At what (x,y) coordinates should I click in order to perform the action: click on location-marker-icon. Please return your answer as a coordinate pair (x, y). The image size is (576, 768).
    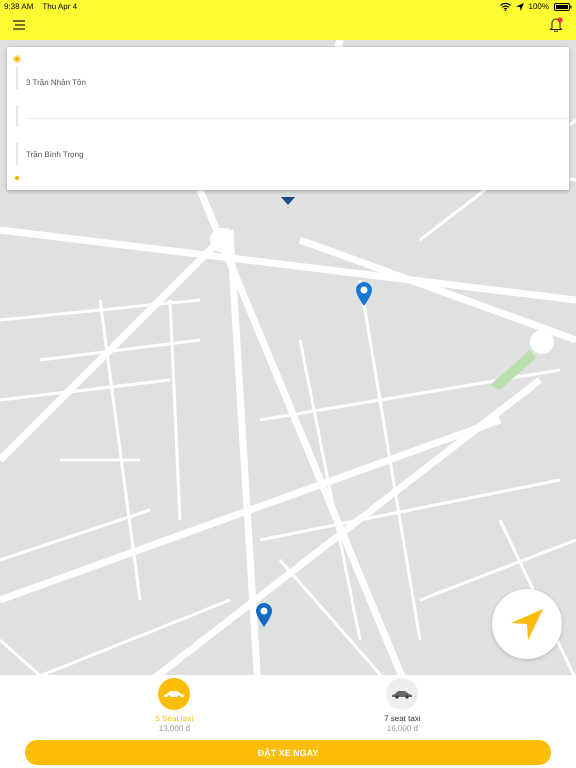
    Looking at the image, I should click on (288, 201).